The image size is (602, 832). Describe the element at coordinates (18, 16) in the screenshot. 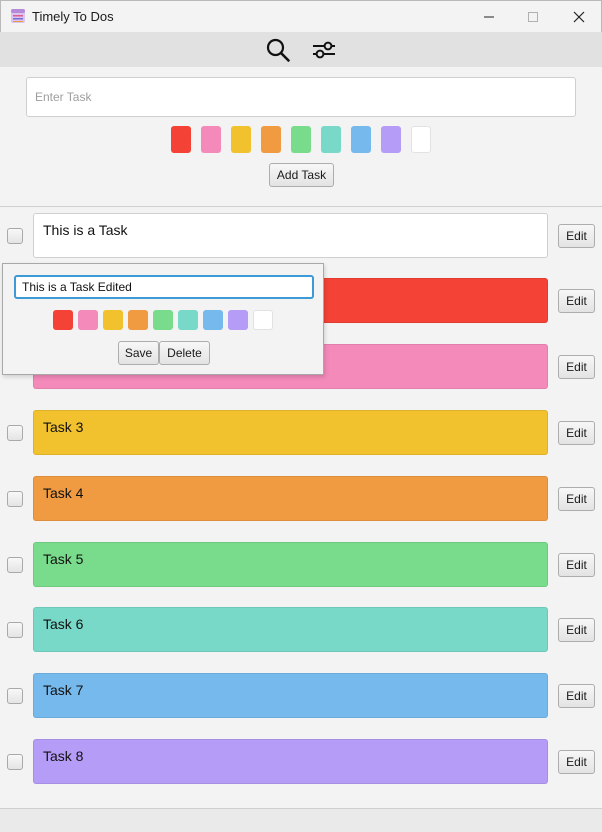

I see `app-icon` at that location.